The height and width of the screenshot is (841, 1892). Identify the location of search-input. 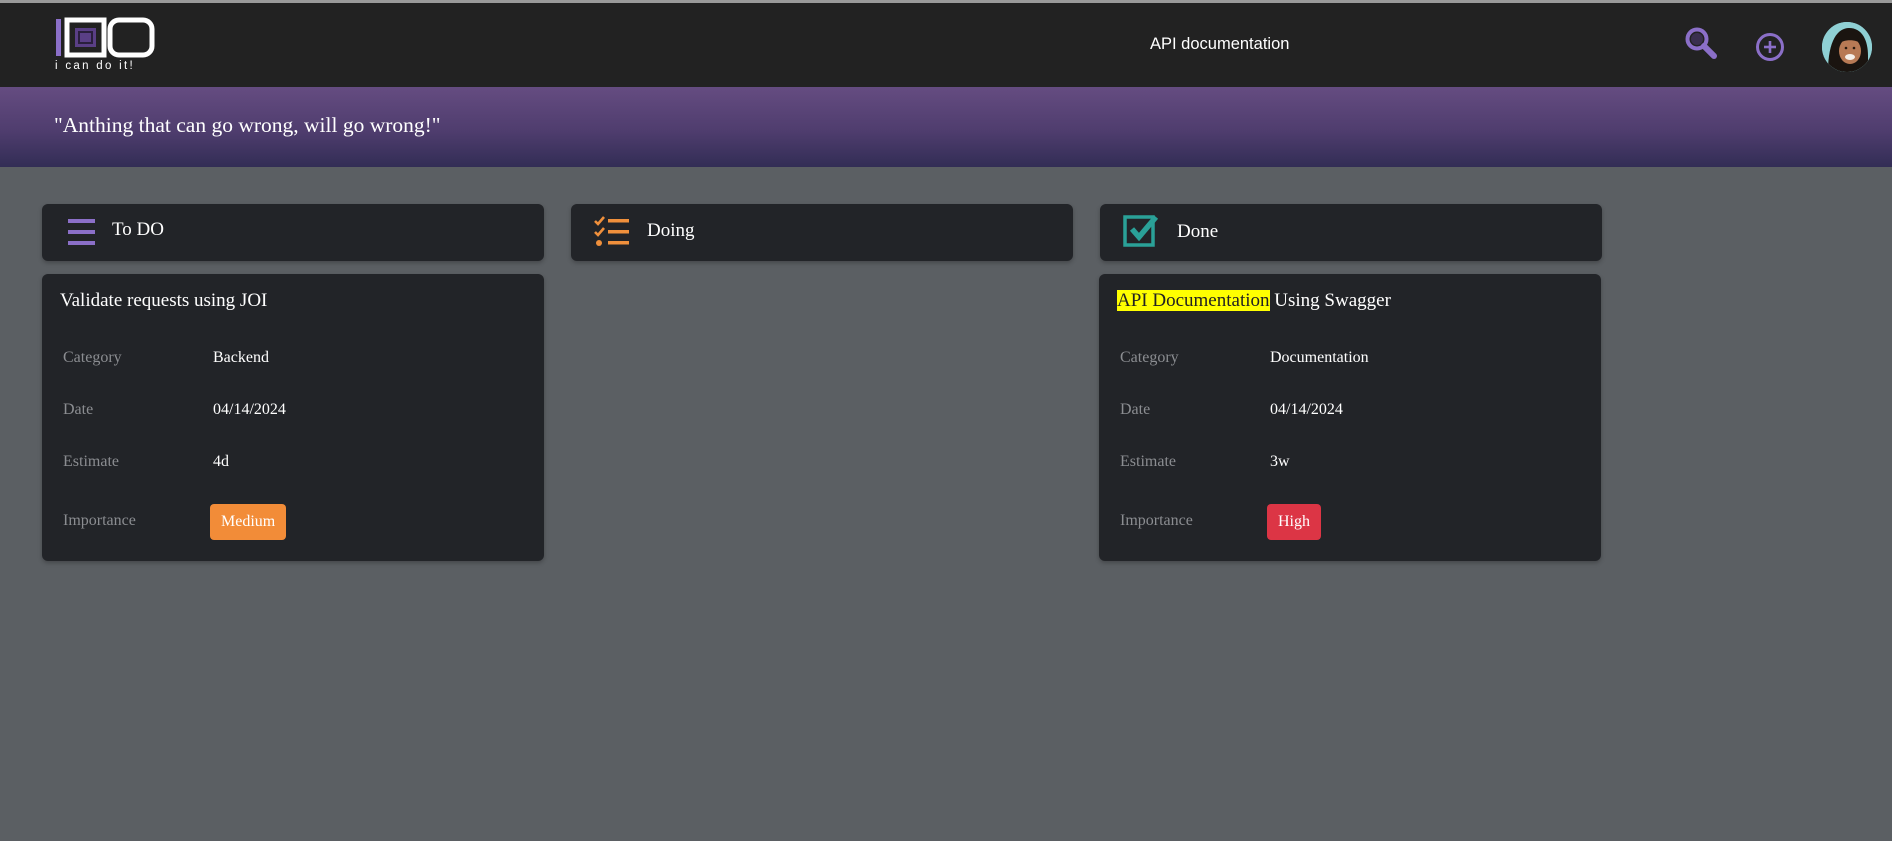
(1360, 44).